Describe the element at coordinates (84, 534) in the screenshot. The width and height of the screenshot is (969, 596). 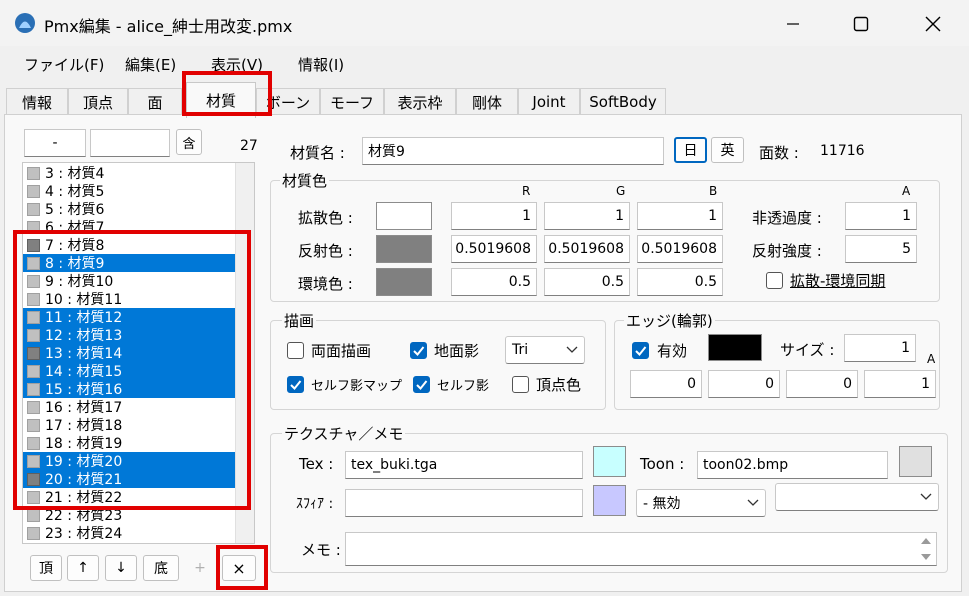
I see `list-item-label: 23 : 材質24` at that location.